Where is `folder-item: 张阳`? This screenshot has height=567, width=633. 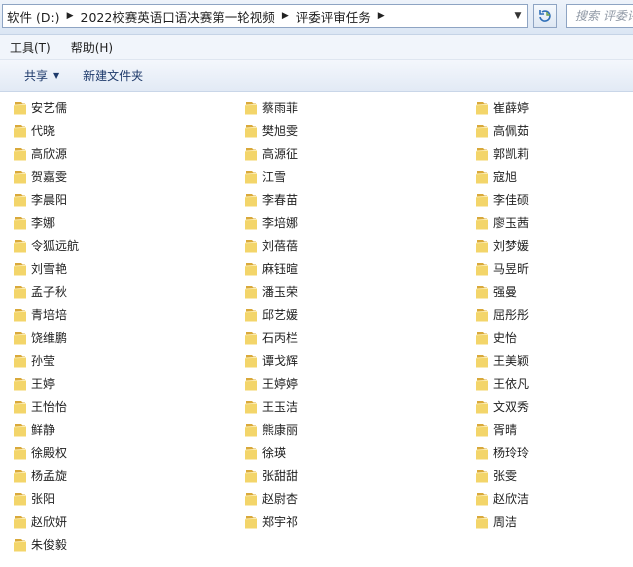 folder-item: 张阳 is located at coordinates (46, 498).